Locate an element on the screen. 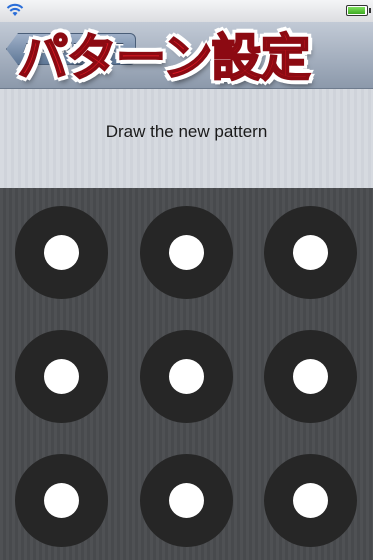  battery-level is located at coordinates (356, 10).